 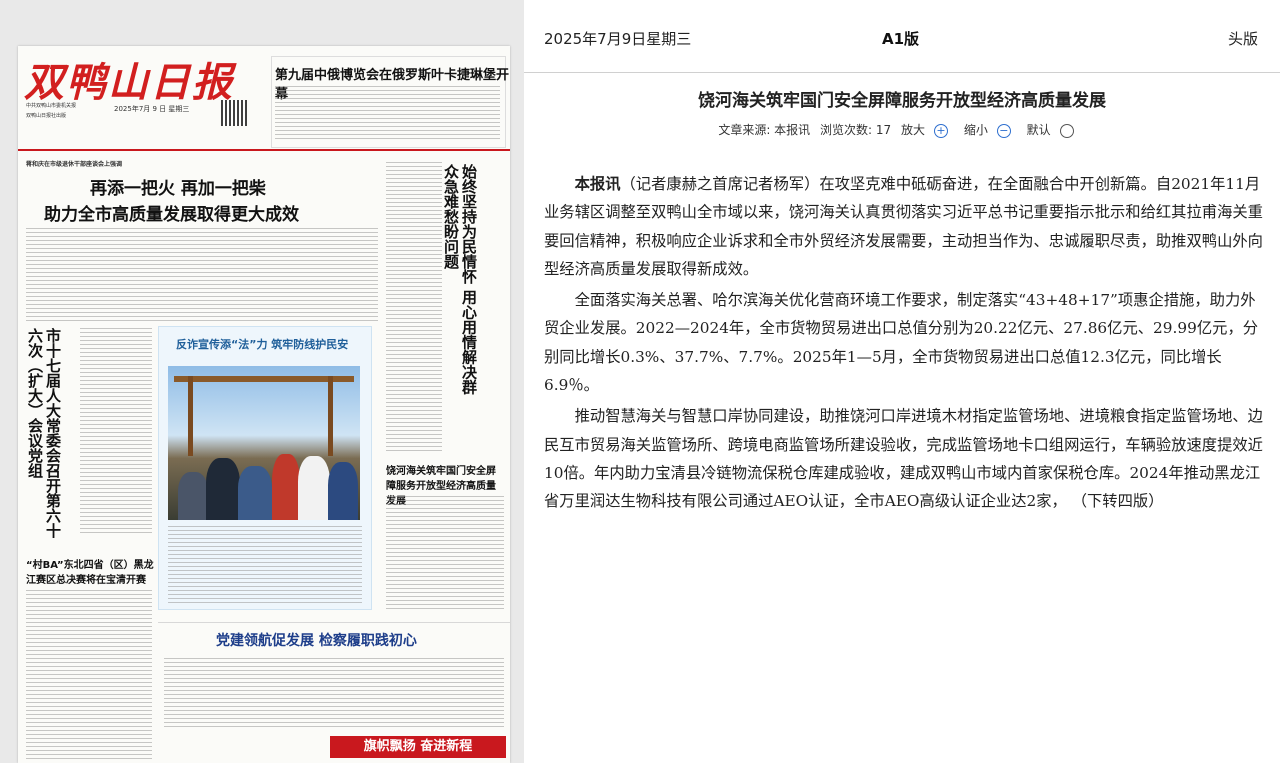 What do you see at coordinates (414, 307) in the screenshot?
I see `right-column-text` at bounding box center [414, 307].